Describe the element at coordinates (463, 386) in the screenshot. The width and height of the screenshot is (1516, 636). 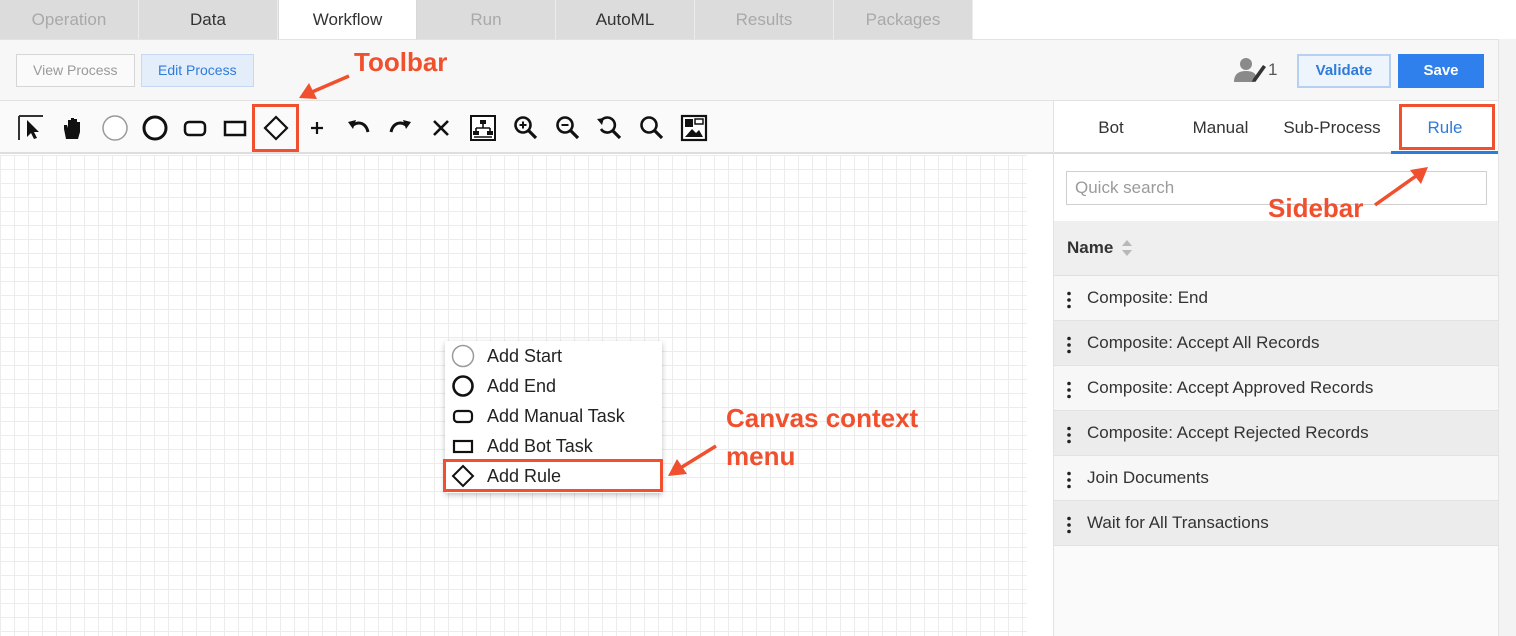
I see `end-circle-icon` at that location.